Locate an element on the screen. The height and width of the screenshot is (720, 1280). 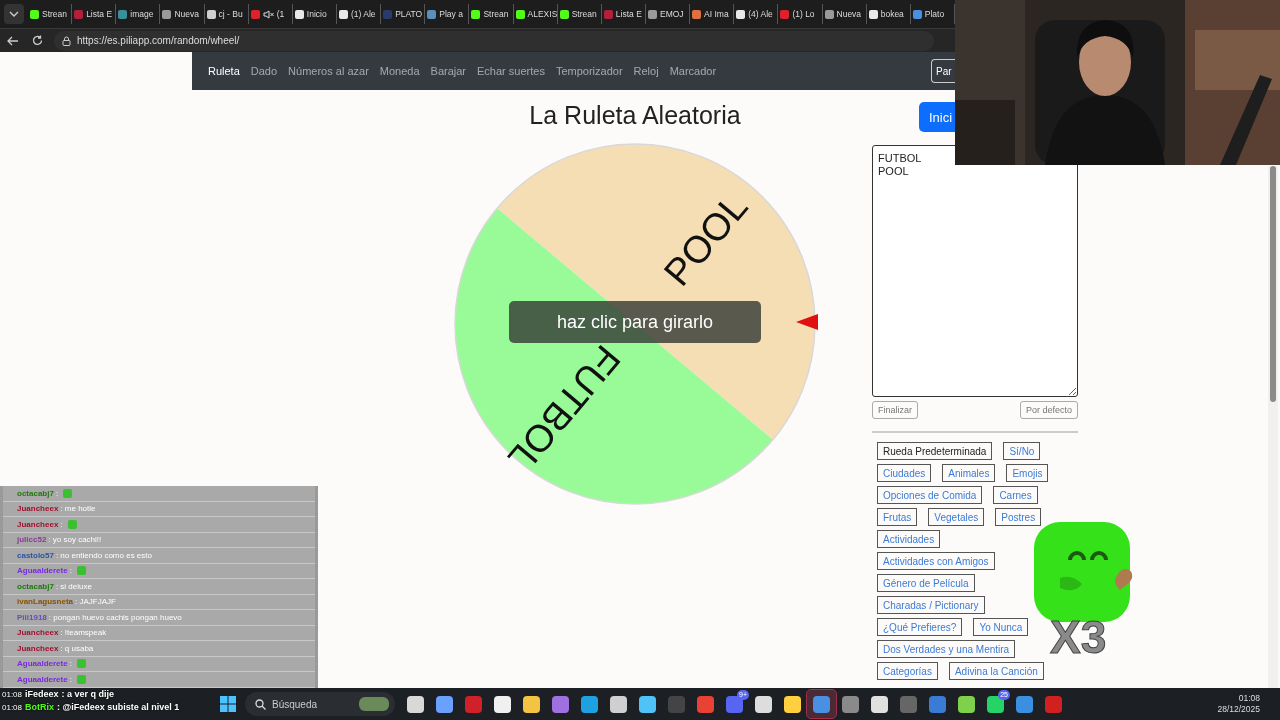
preset-button: Emojis is located at coordinates (1027, 473).